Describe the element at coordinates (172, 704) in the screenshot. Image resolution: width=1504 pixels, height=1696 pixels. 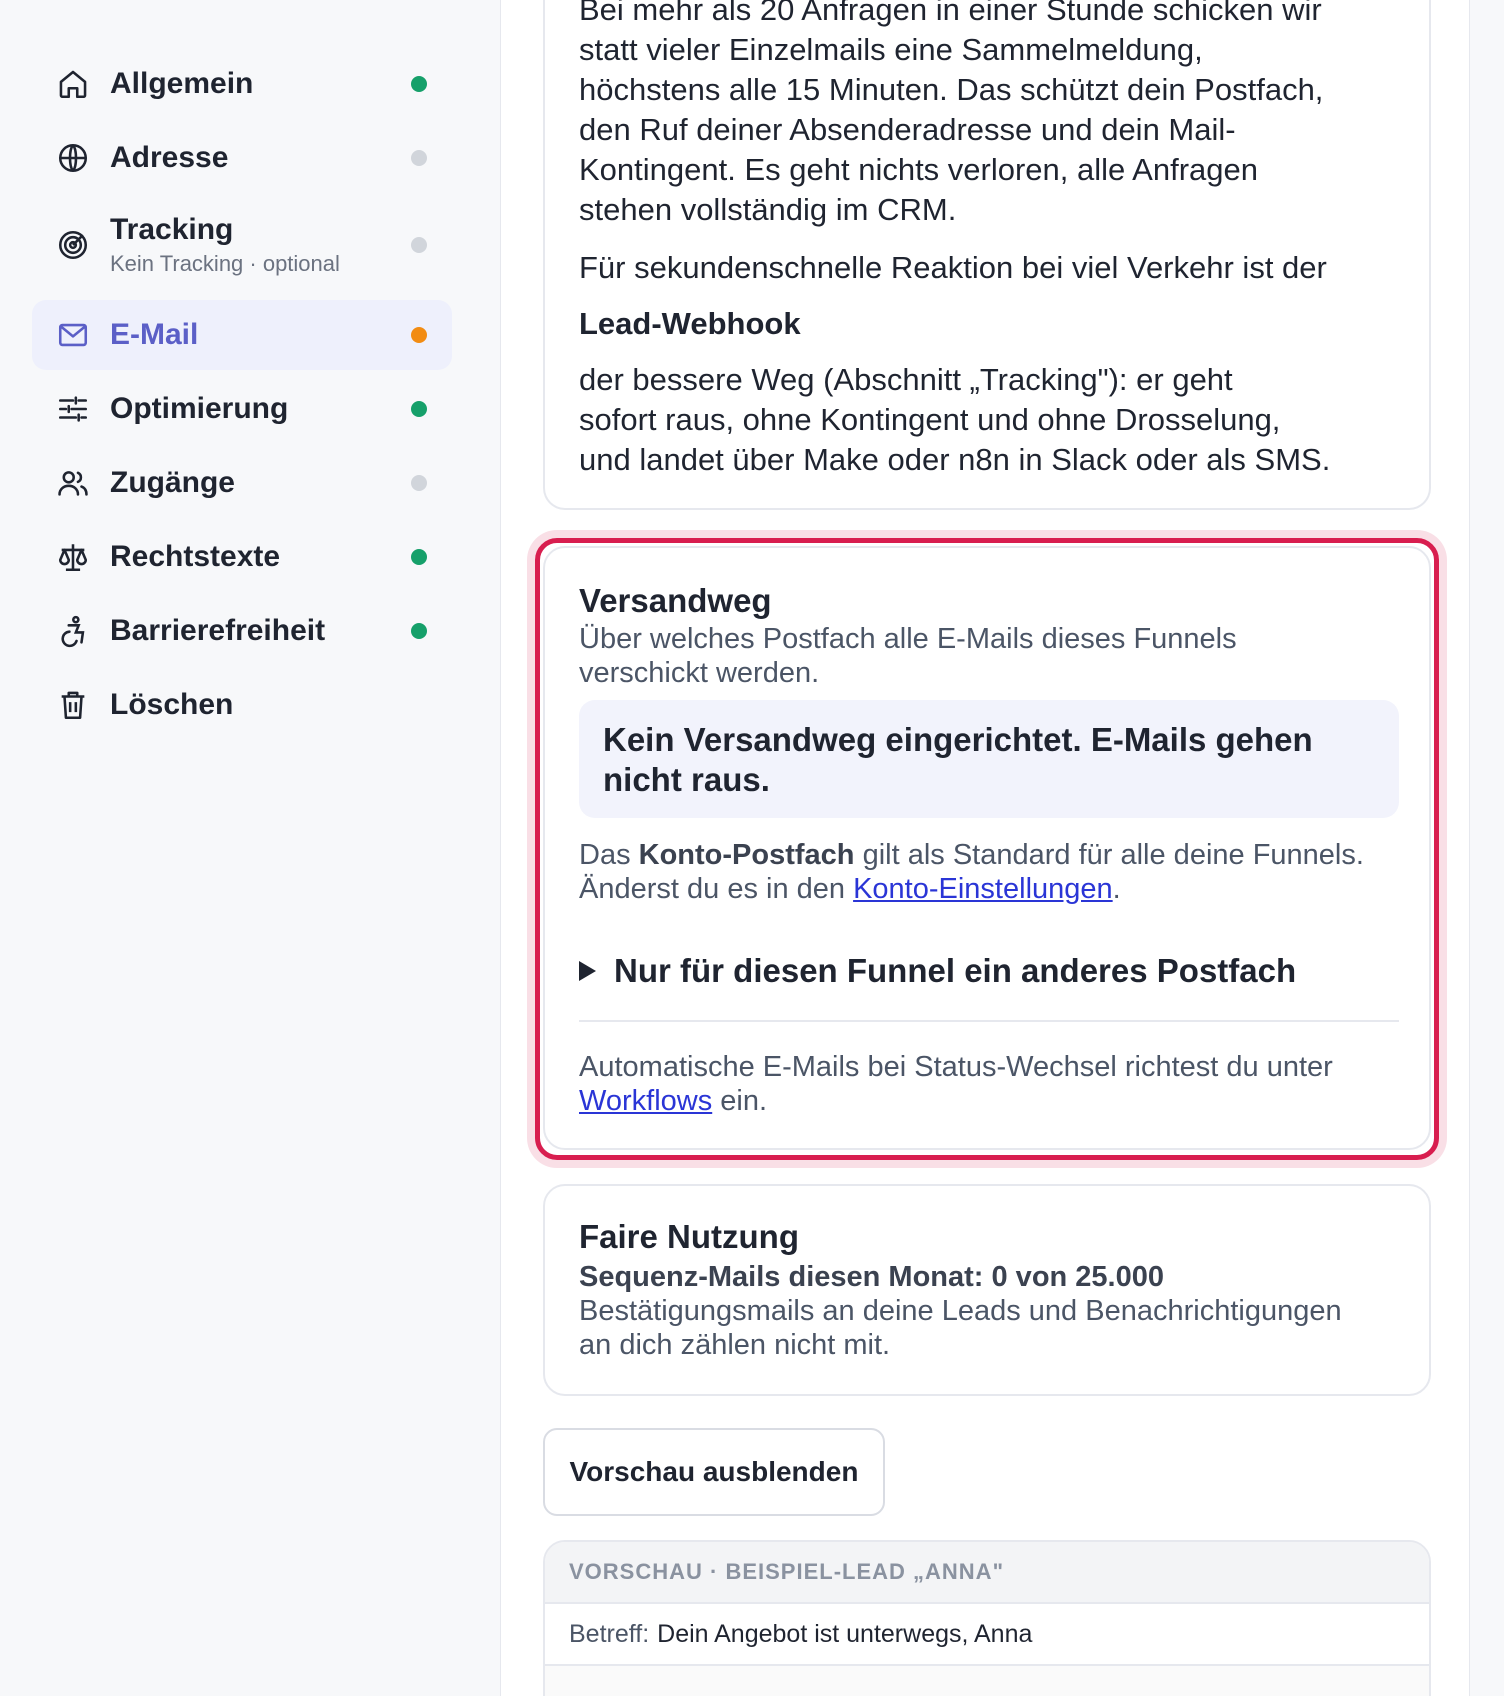
I see `sidebar-item-label: Löschen` at that location.